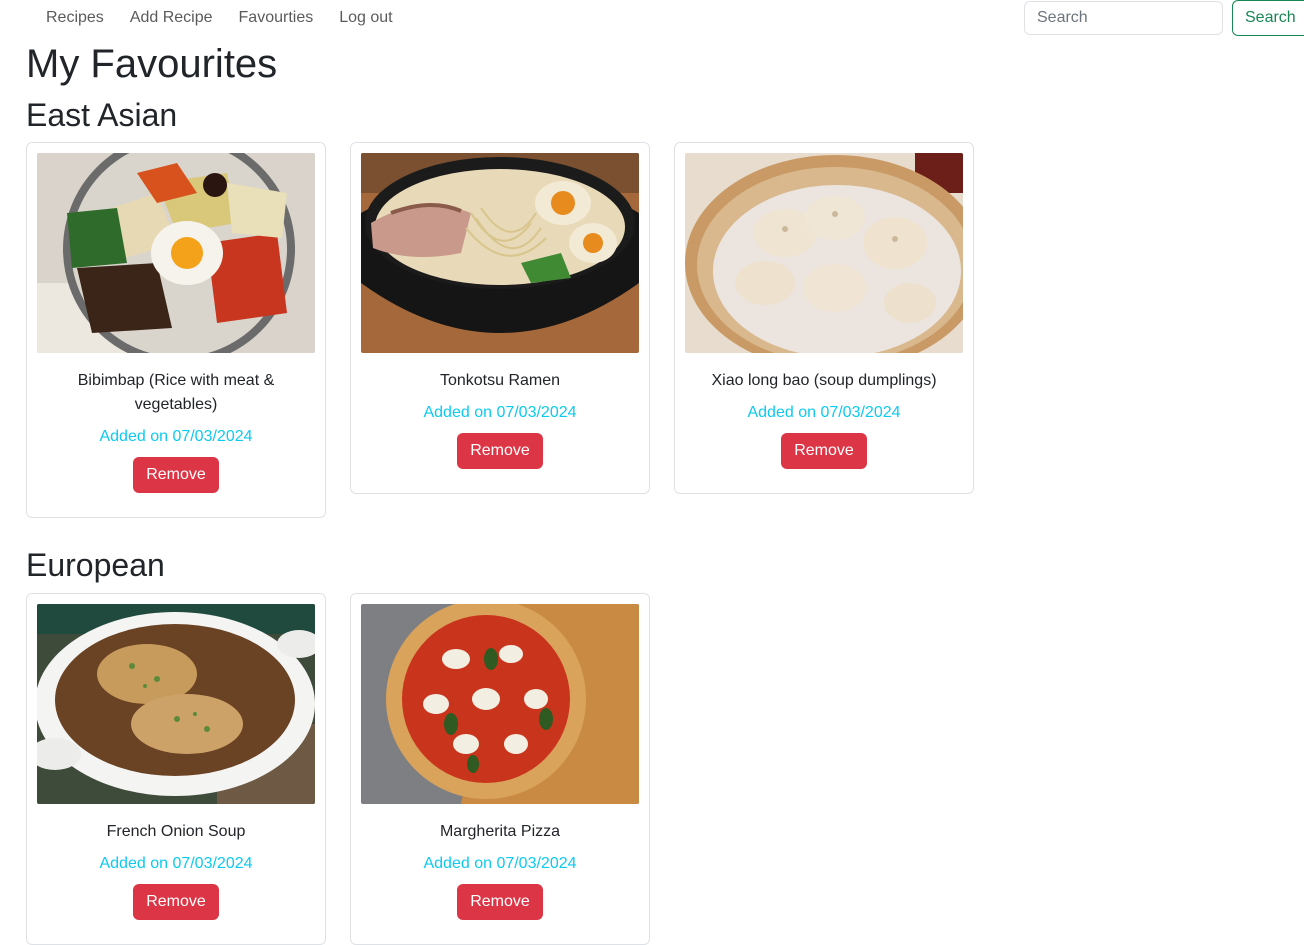 This screenshot has height=945, width=1304. I want to click on search-input, so click(1123, 18).